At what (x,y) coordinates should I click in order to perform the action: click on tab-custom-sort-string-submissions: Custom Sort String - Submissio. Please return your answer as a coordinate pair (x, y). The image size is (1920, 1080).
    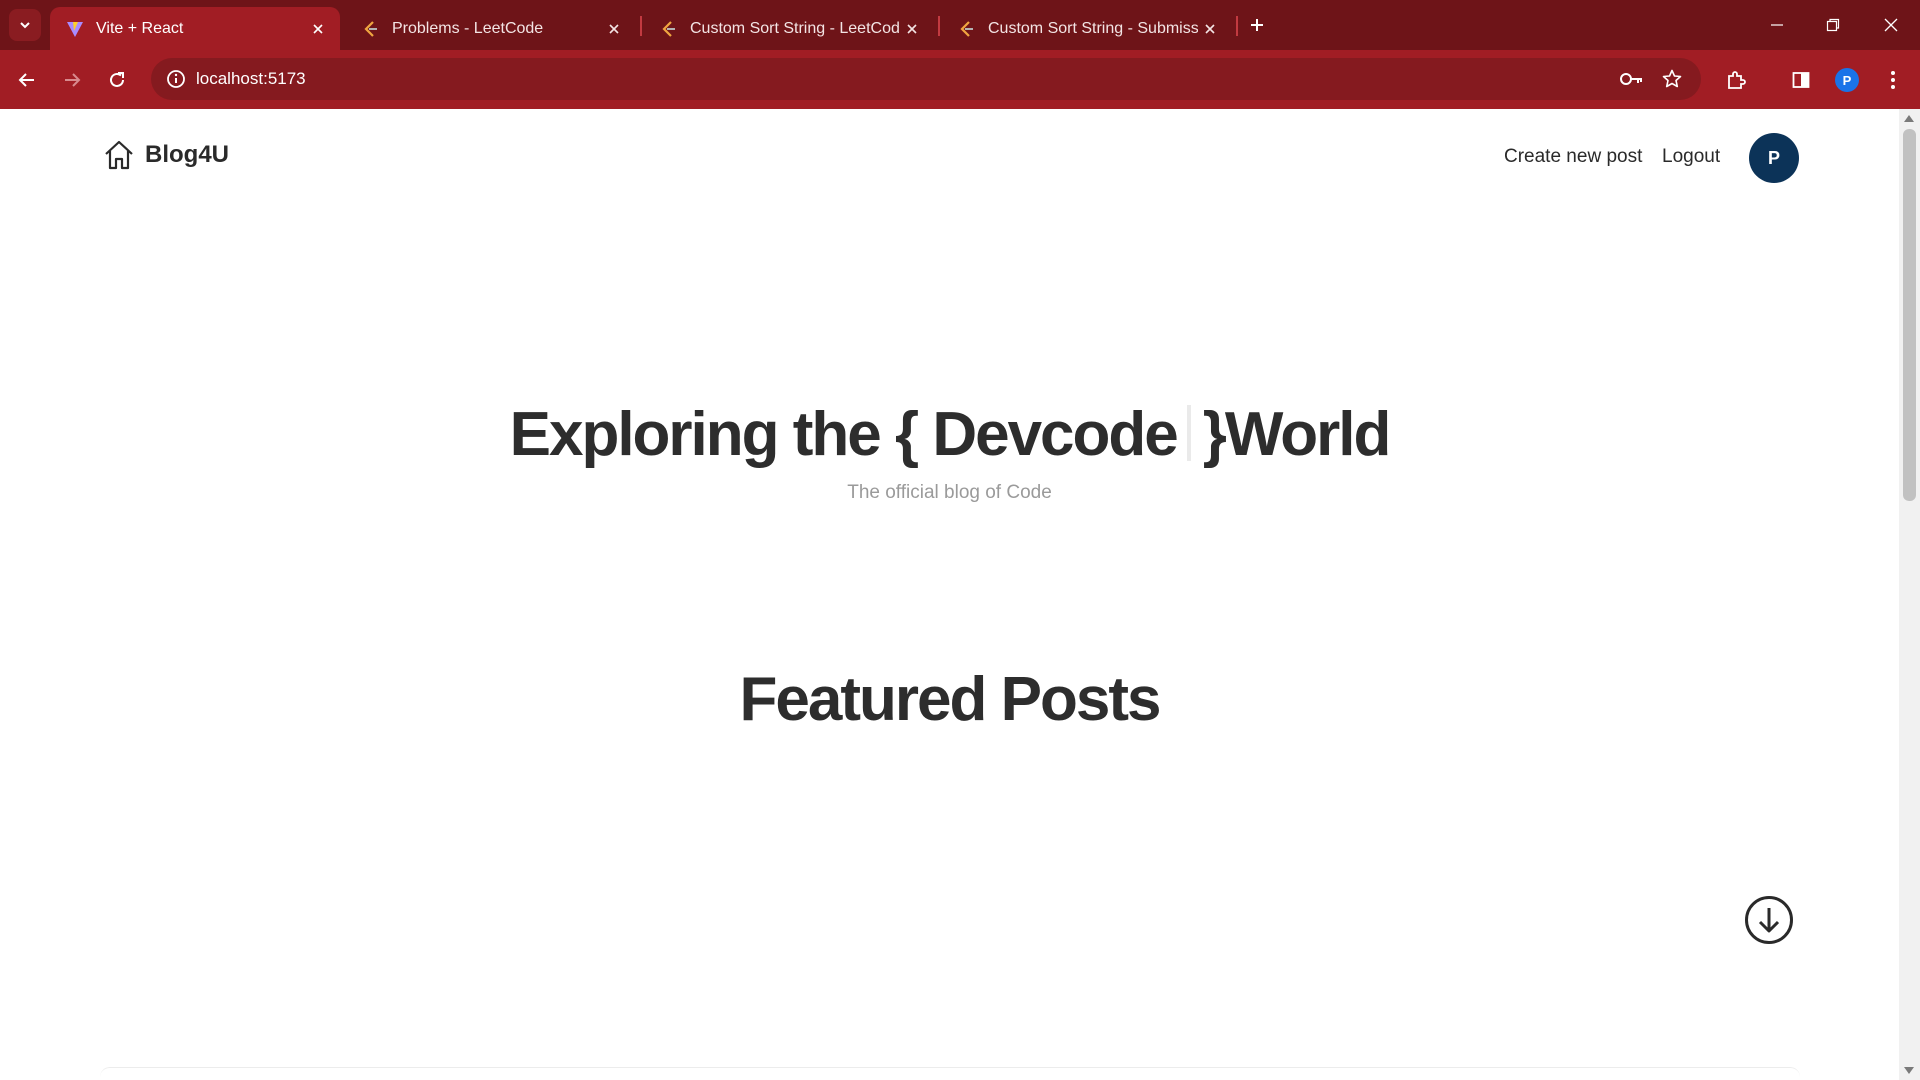
    Looking at the image, I should click on (1087, 28).